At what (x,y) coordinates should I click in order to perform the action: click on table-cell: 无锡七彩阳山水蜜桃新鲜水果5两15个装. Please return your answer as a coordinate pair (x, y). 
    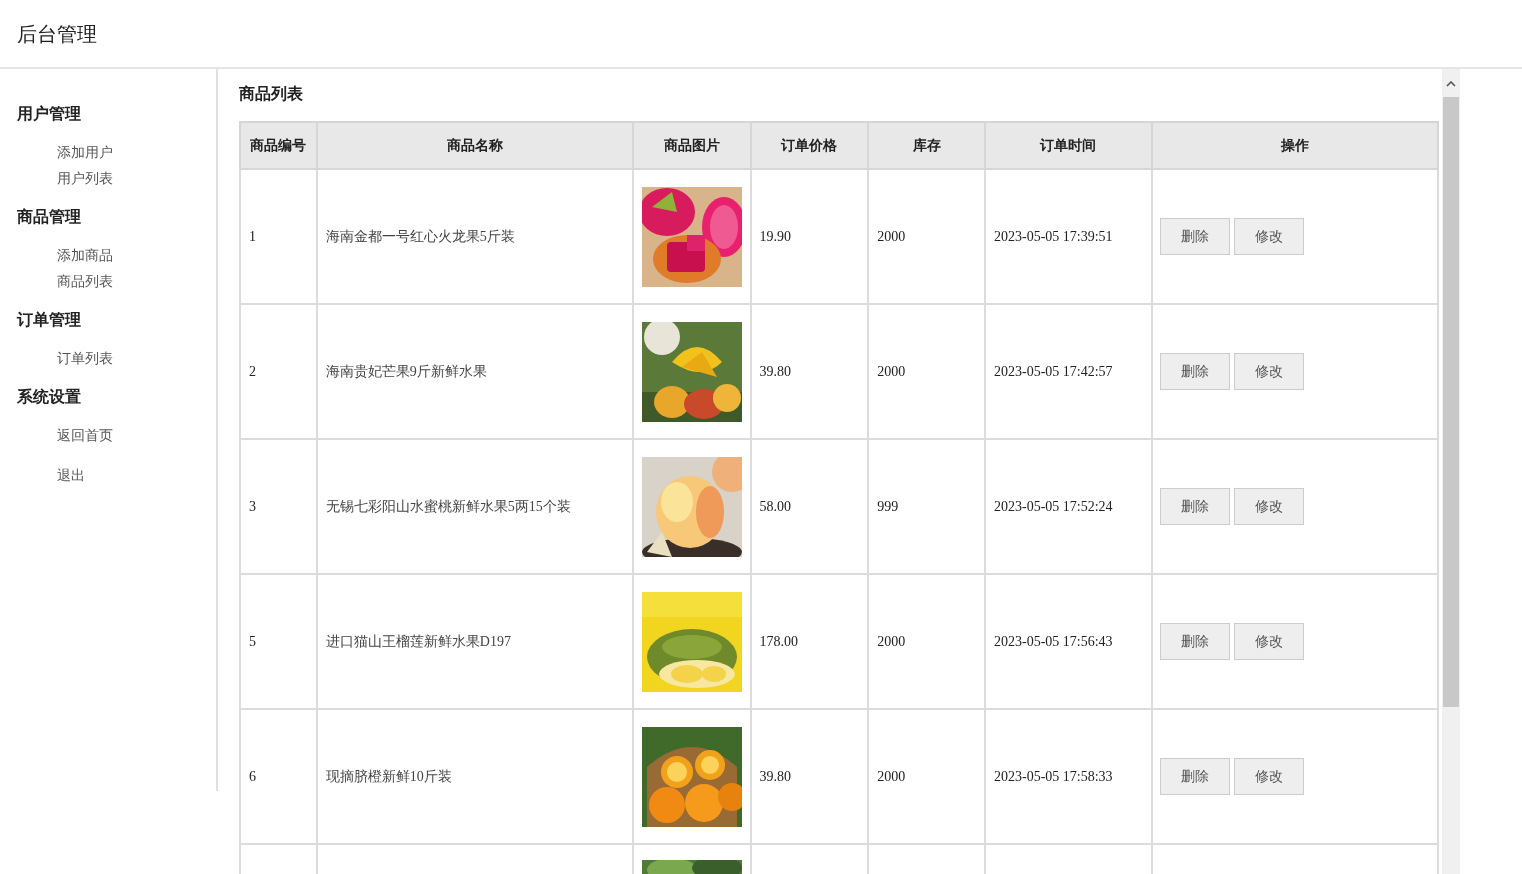
    Looking at the image, I should click on (474, 506).